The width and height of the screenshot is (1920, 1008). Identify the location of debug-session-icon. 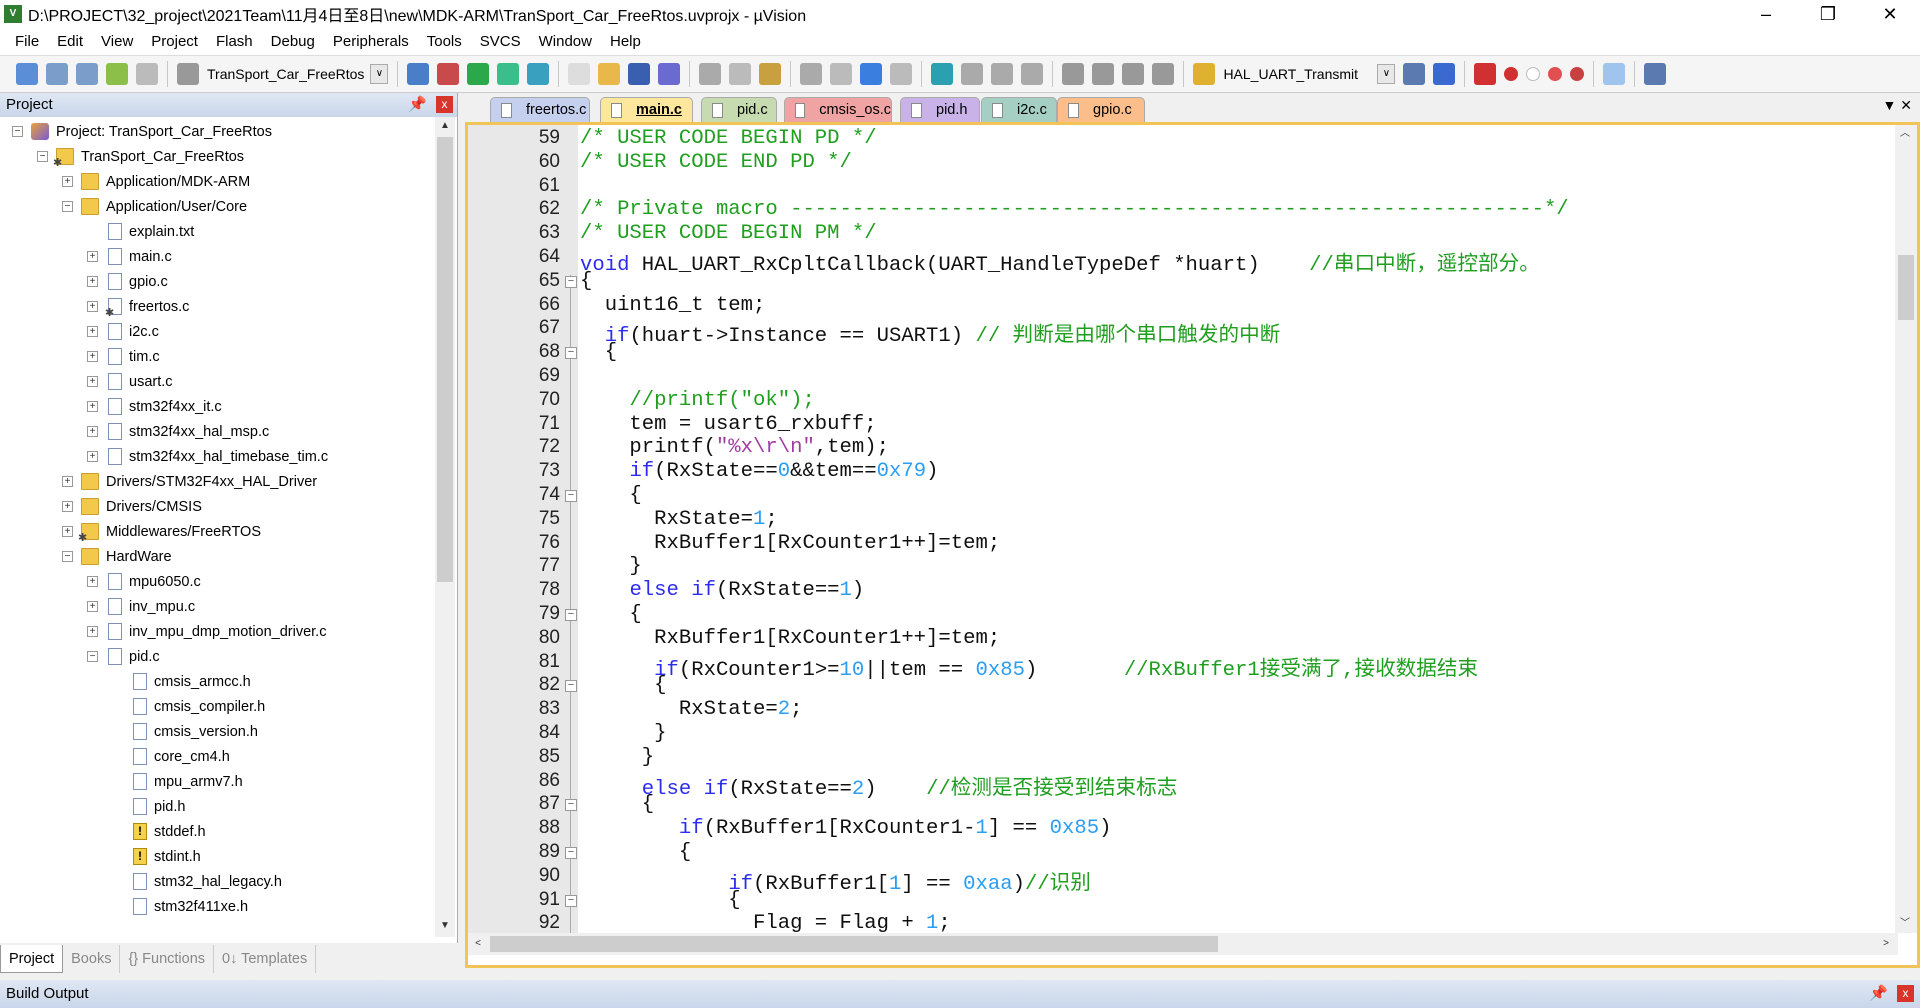
(1485, 74).